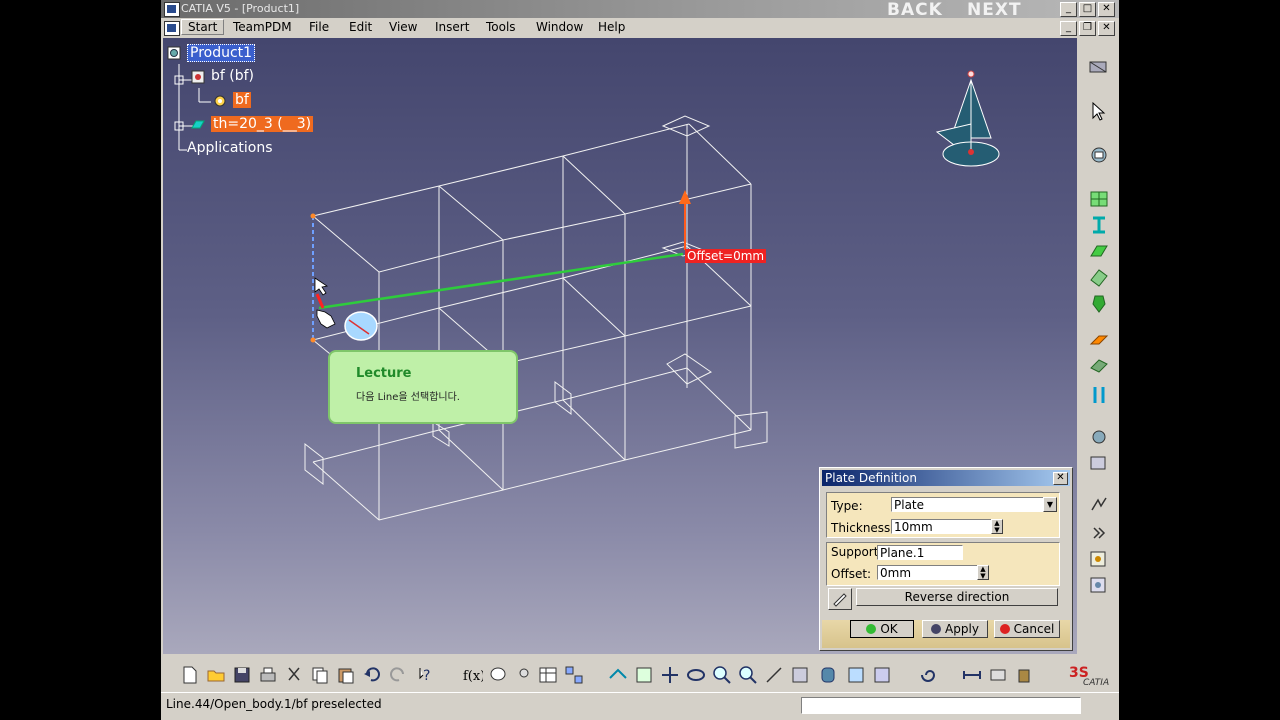  I want to click on open-folder-icon, so click(216, 675).